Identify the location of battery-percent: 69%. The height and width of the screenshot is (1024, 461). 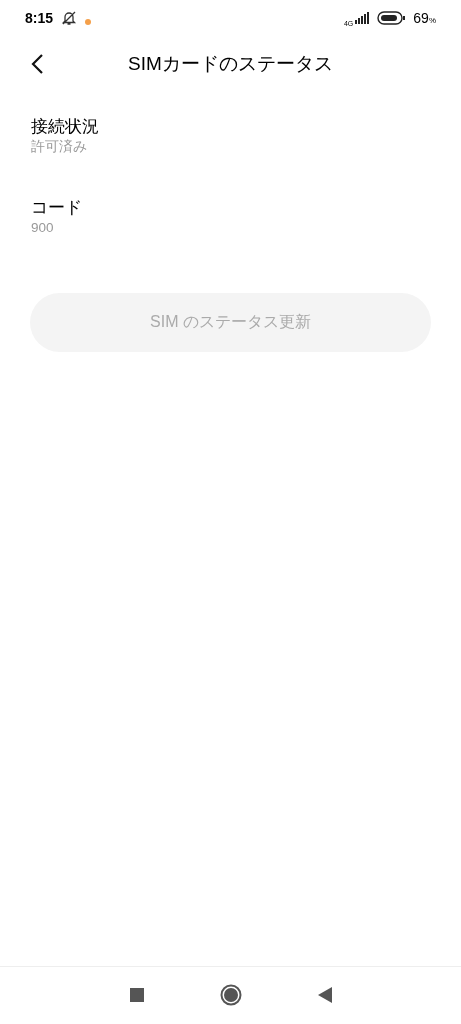
(424, 18).